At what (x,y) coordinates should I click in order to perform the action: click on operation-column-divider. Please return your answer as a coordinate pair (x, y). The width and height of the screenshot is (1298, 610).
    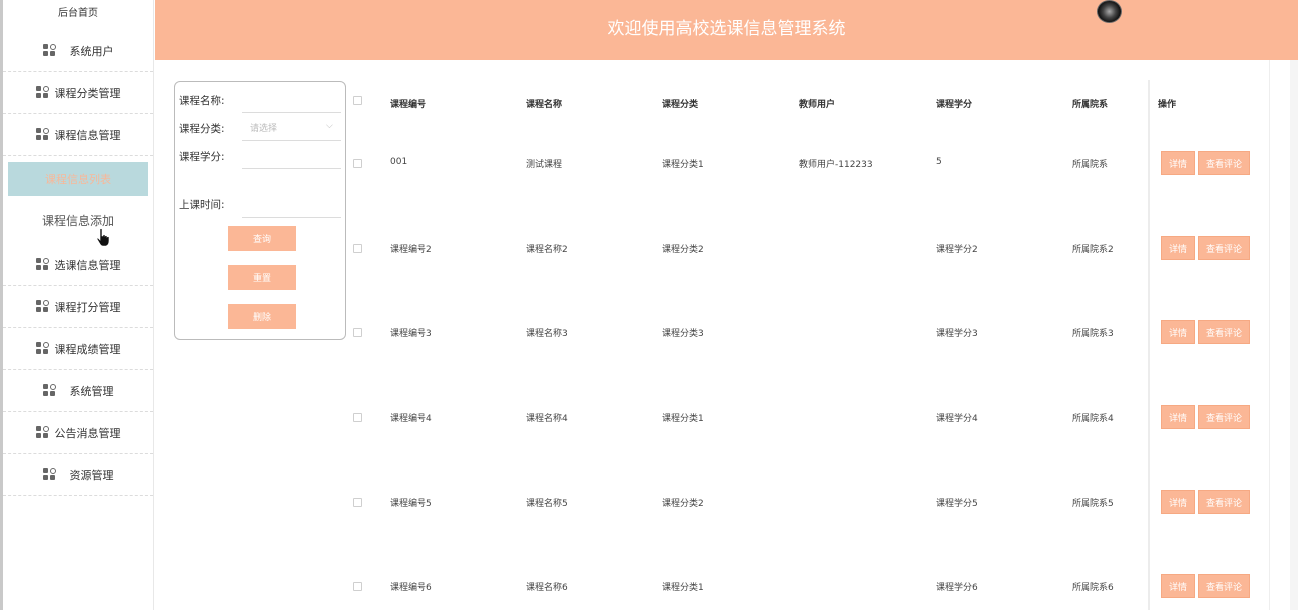
    Looking at the image, I should click on (1149, 345).